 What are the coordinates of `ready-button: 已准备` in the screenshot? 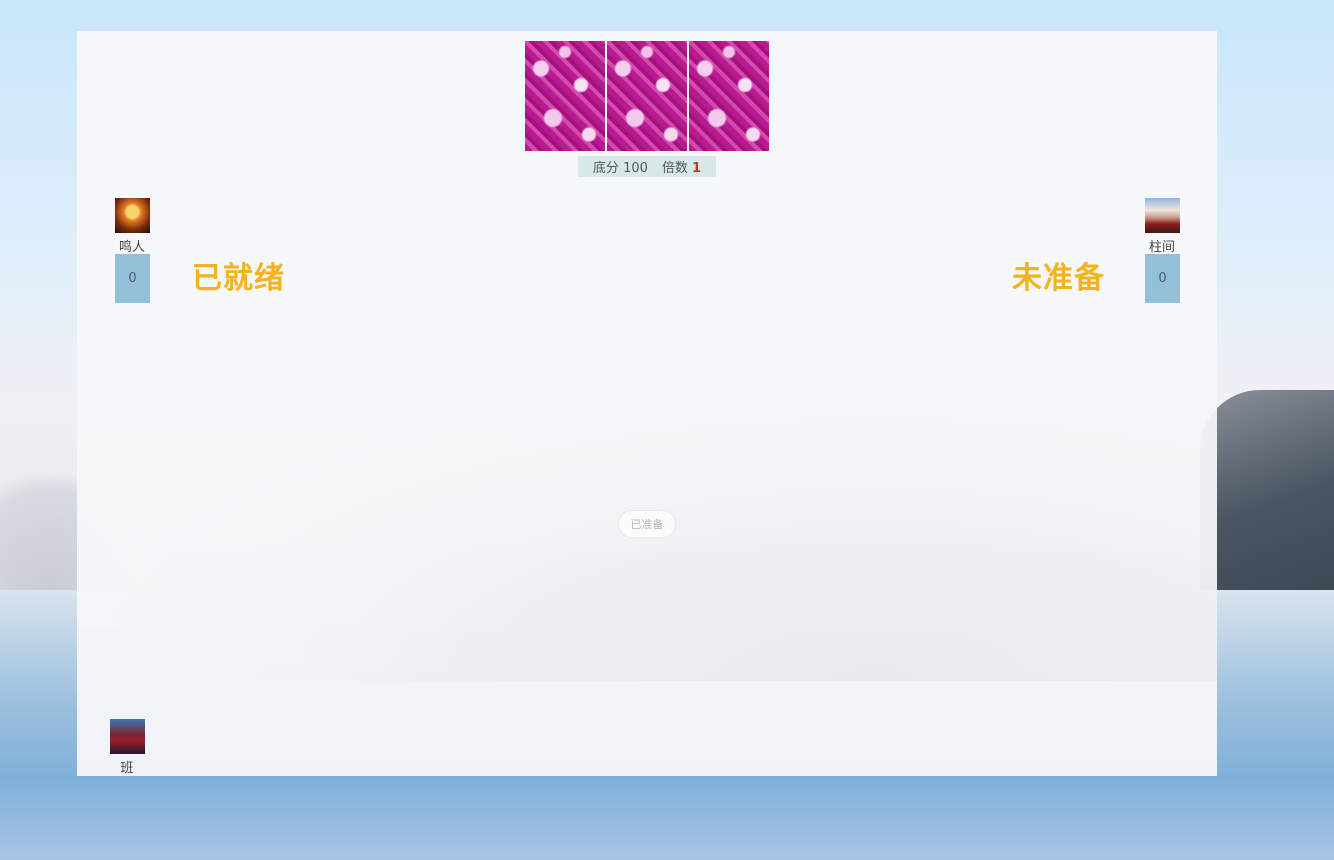 It's located at (647, 524).